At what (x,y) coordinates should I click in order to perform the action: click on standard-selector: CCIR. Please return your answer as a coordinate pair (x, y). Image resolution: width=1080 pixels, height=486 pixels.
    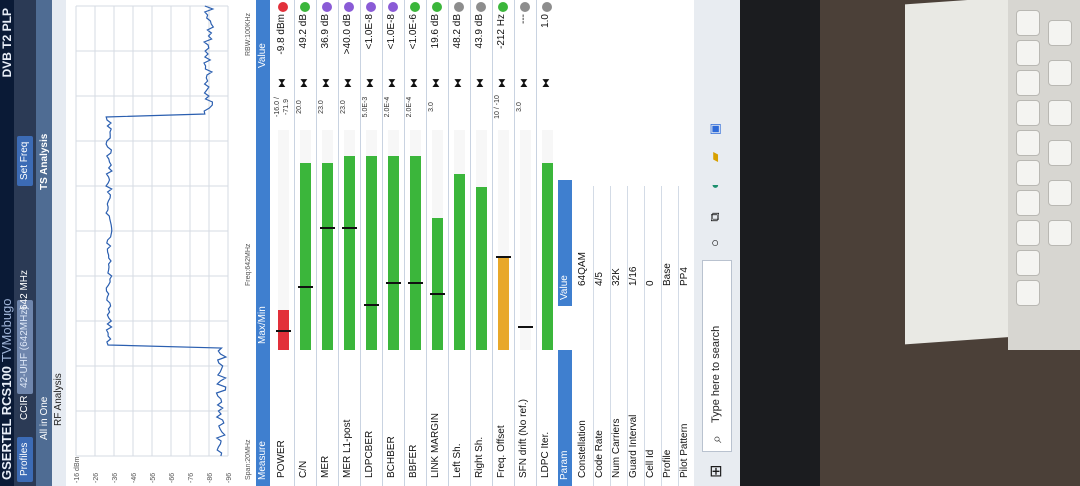
    Looking at the image, I should click on (25, 408).